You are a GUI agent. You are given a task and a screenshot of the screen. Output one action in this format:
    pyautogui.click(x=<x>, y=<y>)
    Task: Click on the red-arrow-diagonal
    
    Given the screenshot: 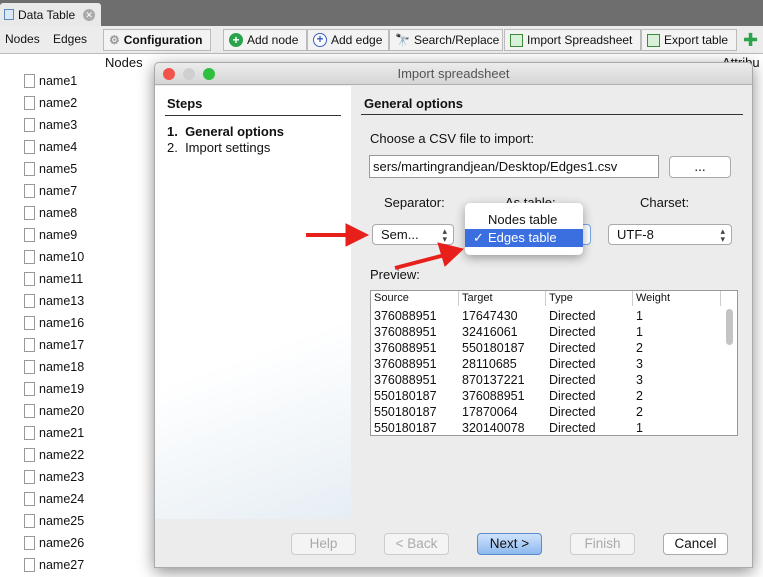 What is the action you would take?
    pyautogui.click(x=429, y=256)
    